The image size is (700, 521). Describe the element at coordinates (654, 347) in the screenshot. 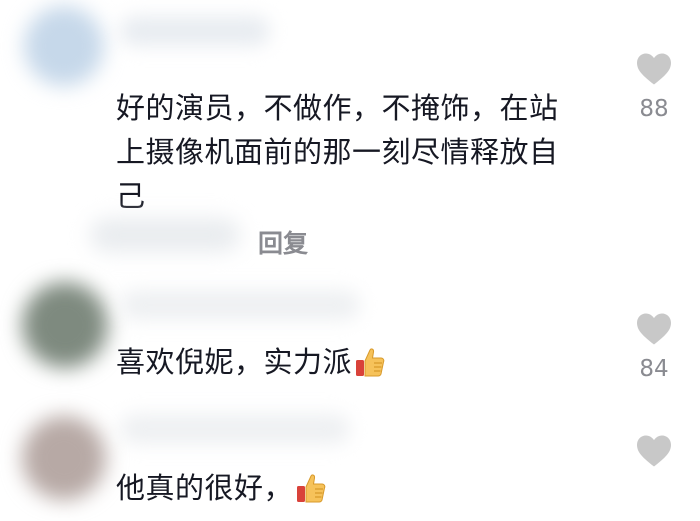

I see `like-button: 84` at that location.